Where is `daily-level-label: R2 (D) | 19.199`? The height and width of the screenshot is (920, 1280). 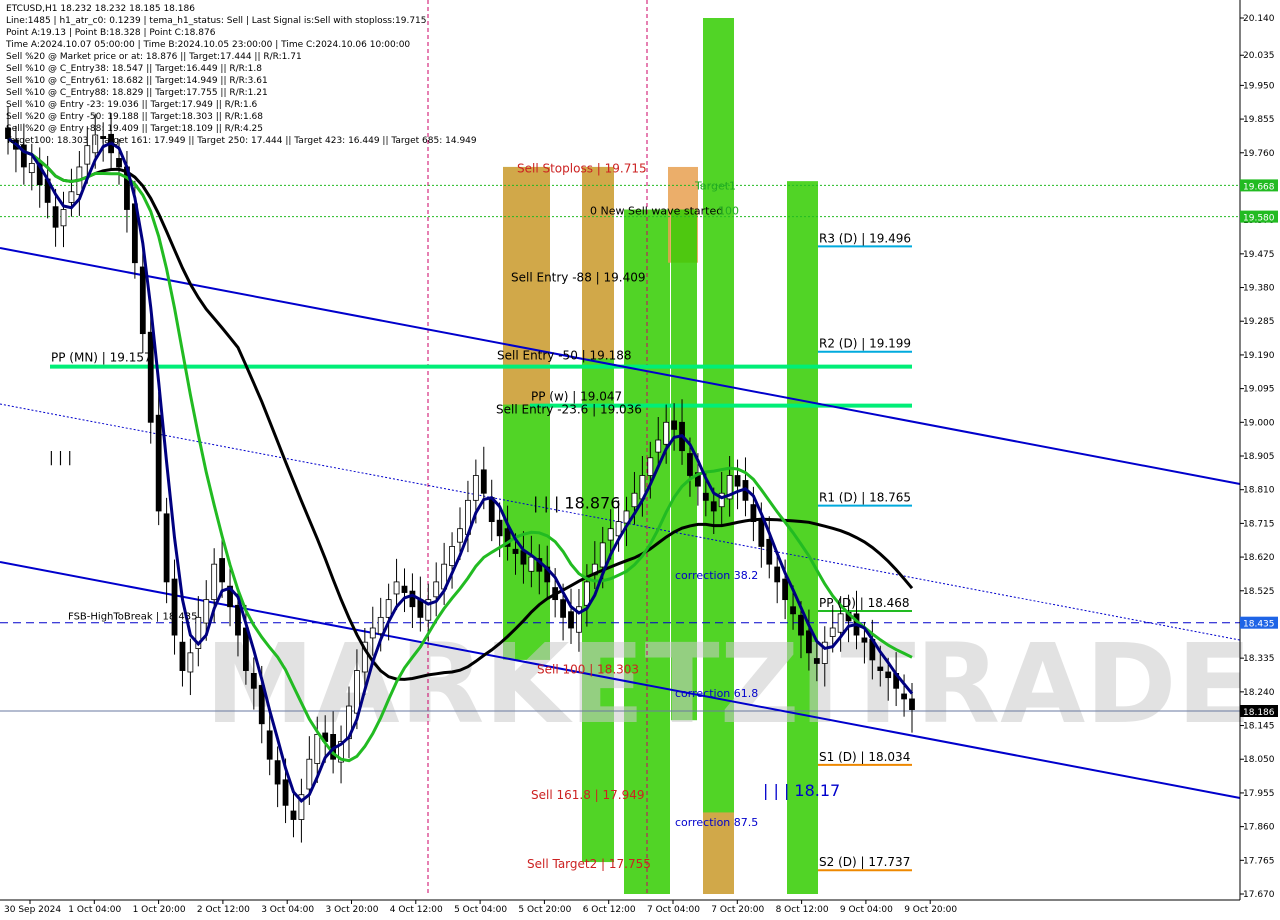 daily-level-label: R2 (D) | 19.199 is located at coordinates (865, 344).